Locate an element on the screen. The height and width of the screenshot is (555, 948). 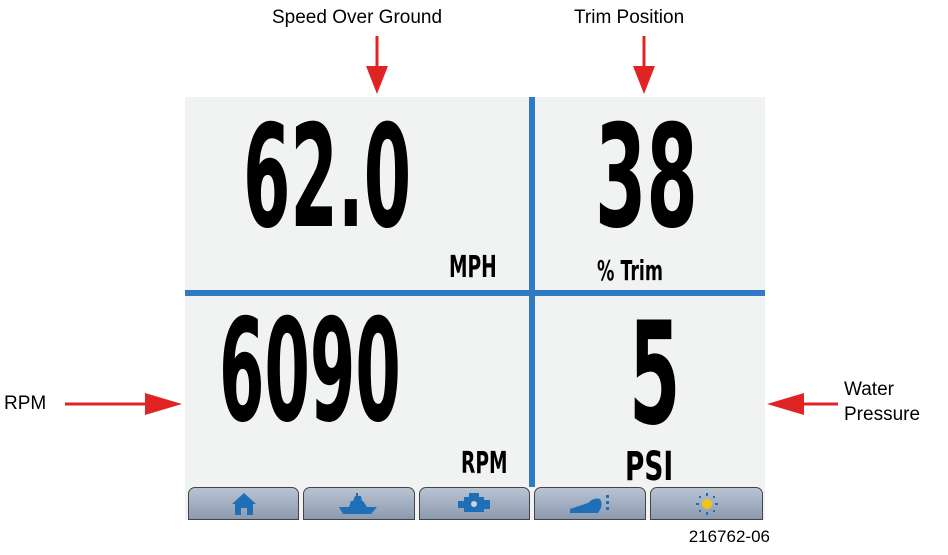
tab-trim is located at coordinates (590, 503).